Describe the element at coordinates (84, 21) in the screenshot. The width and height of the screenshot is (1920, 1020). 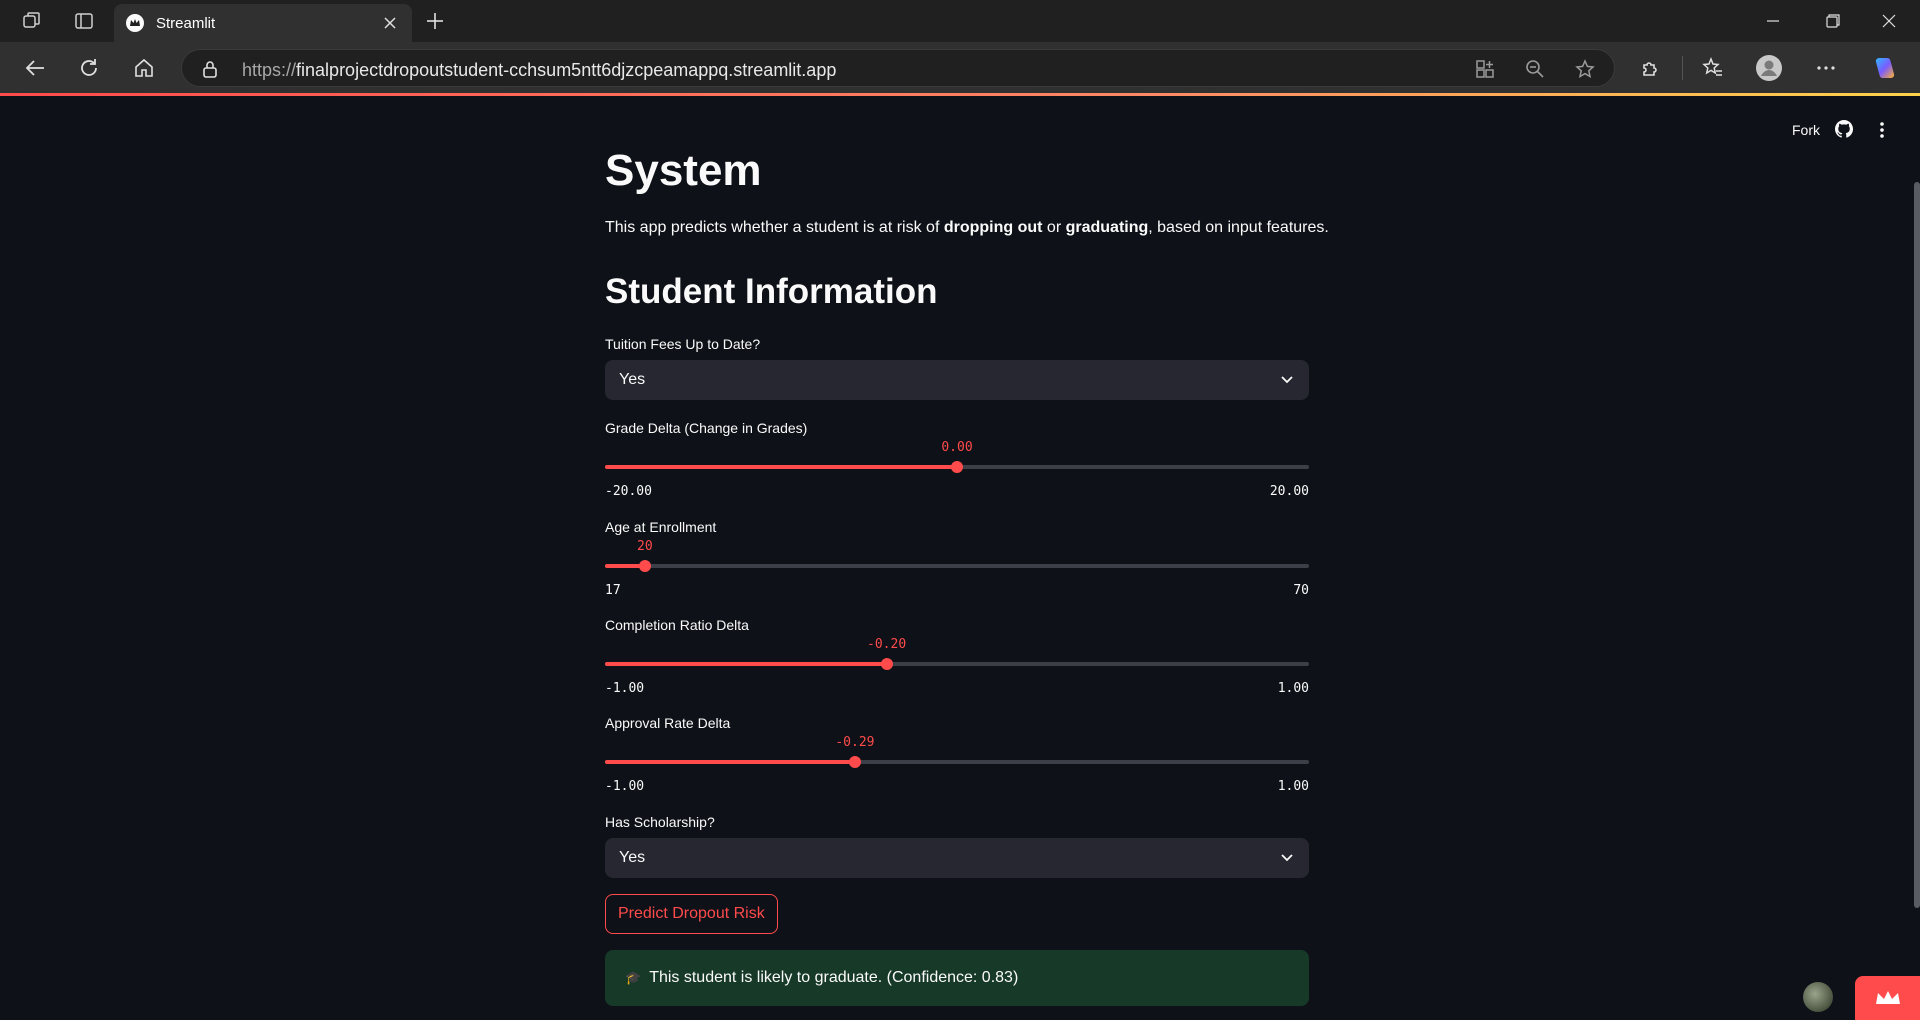
I see `tab-actions-icon` at that location.